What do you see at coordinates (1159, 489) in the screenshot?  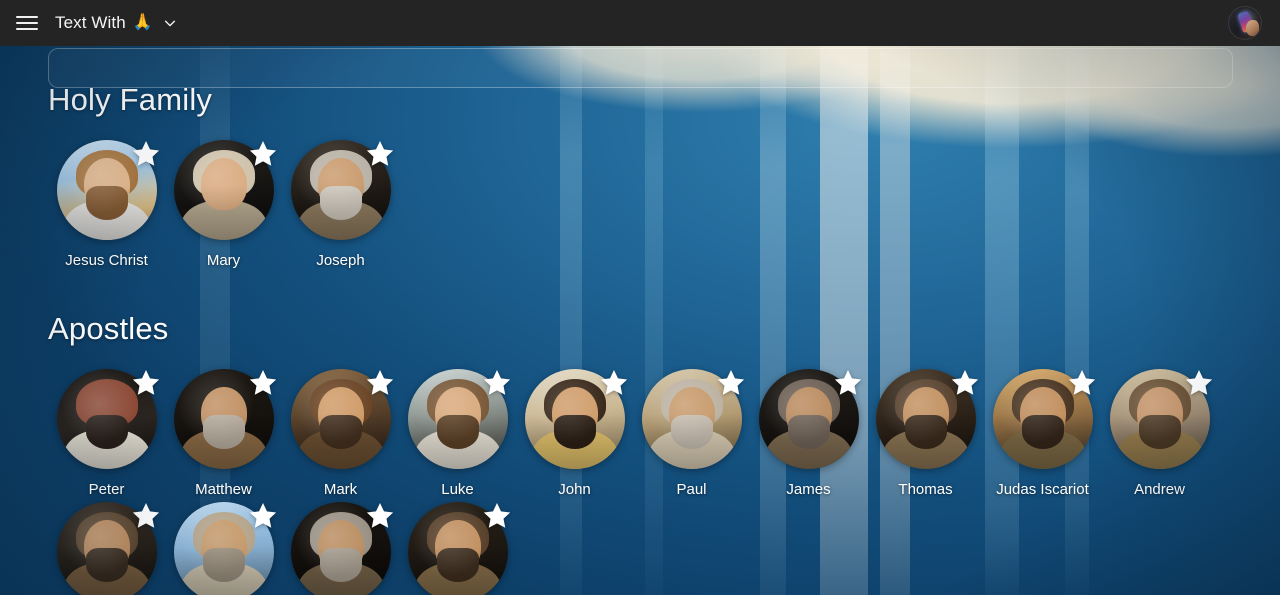 I see `character-name: Andrew` at bounding box center [1159, 489].